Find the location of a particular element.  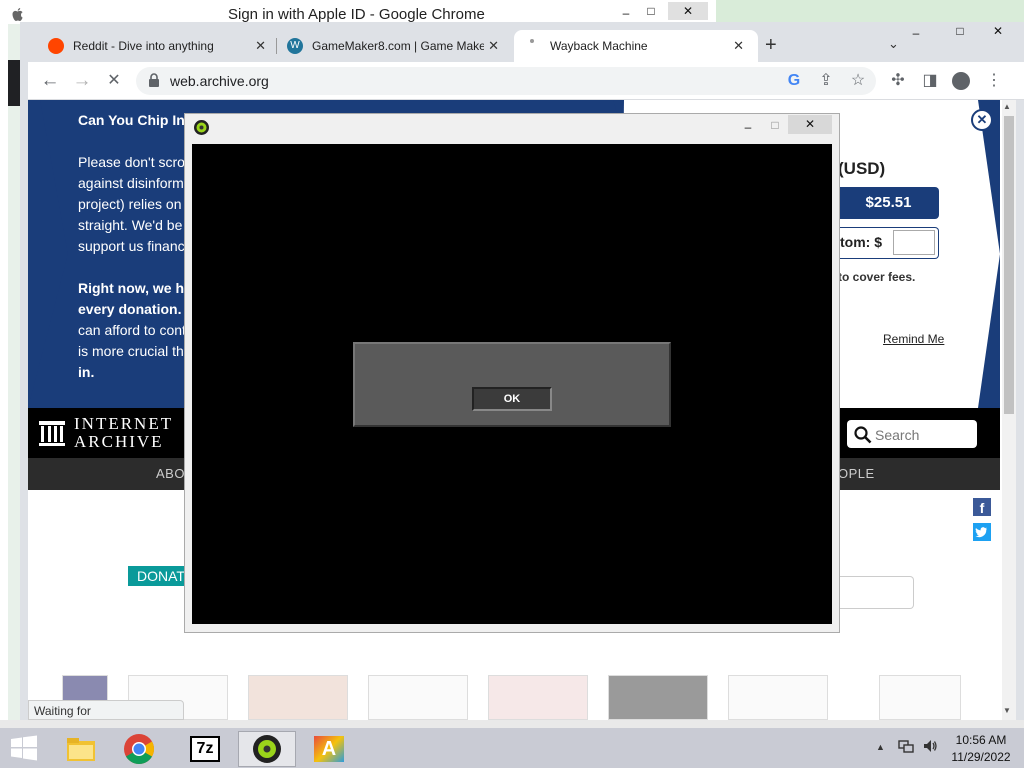

extensions-puzzle-icon: ✣ is located at coordinates (898, 81).